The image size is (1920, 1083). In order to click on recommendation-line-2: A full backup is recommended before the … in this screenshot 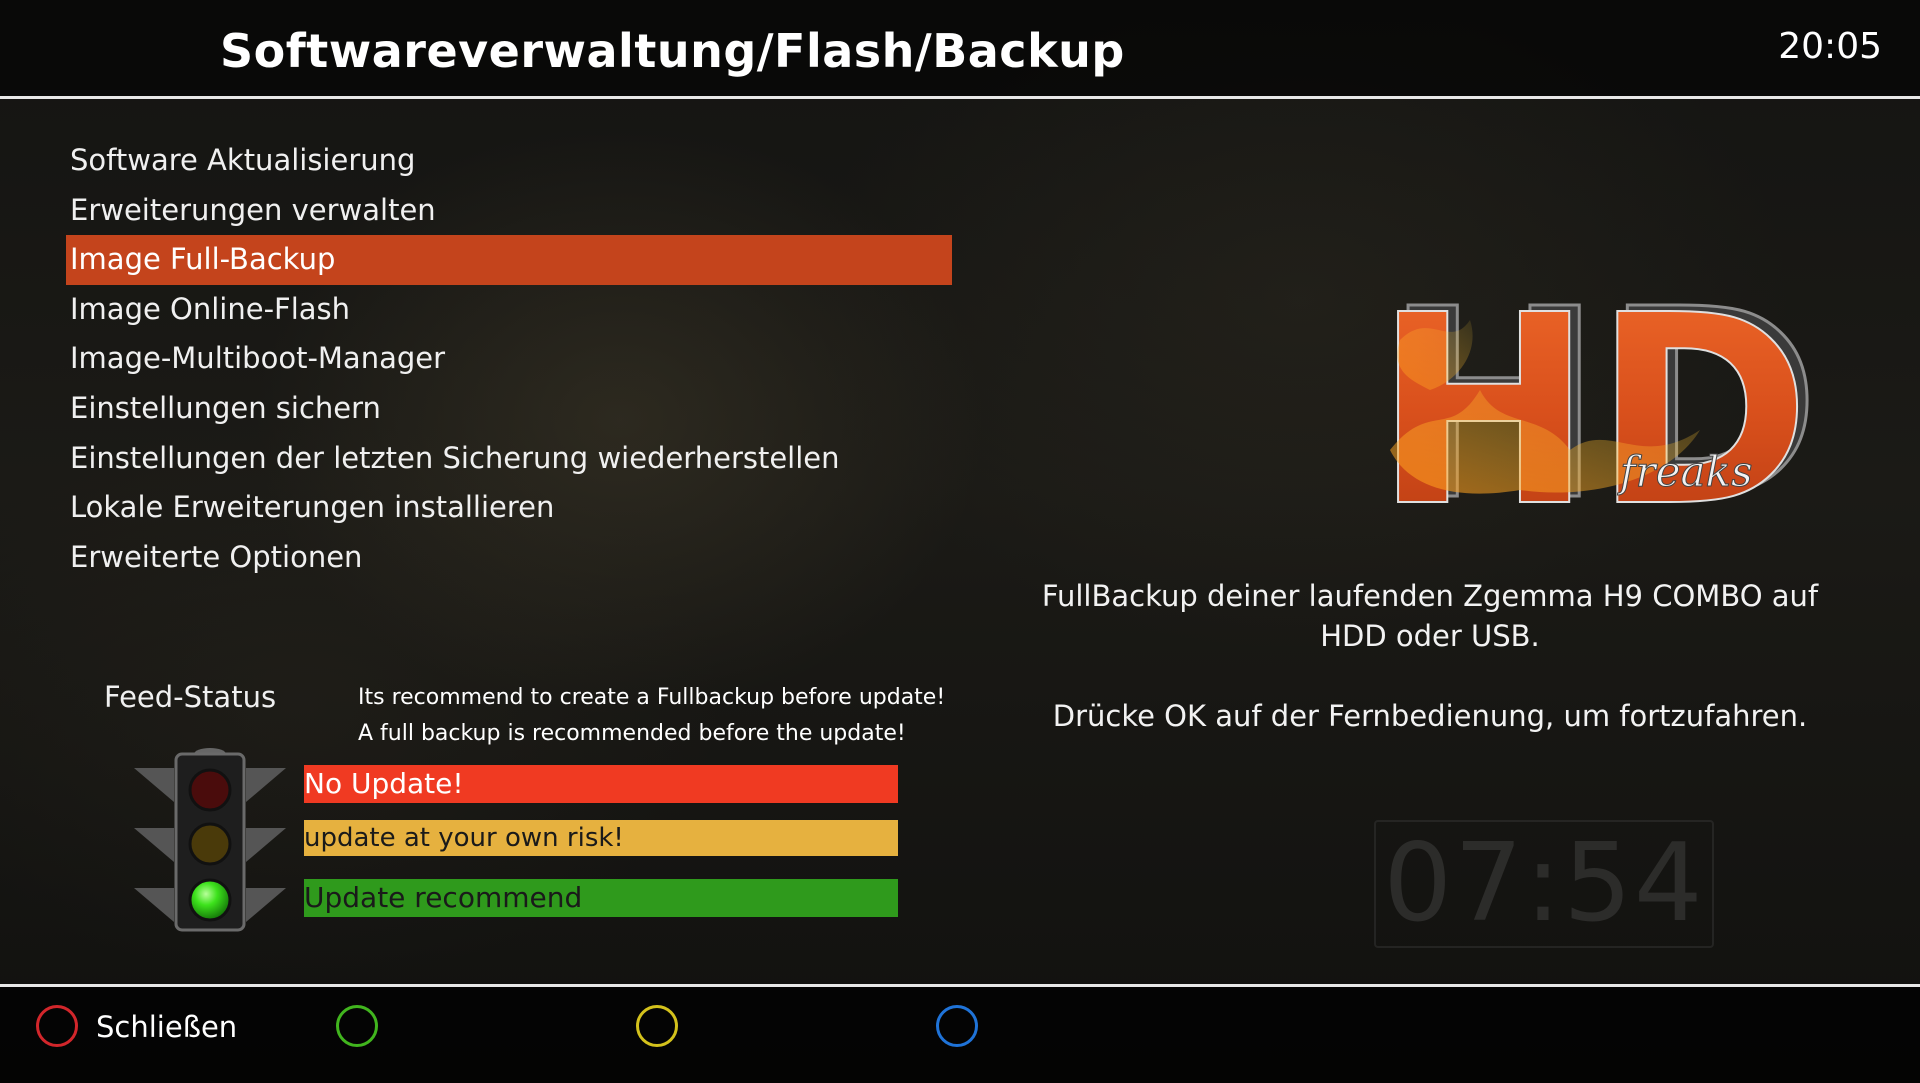, I will do `click(632, 733)`.